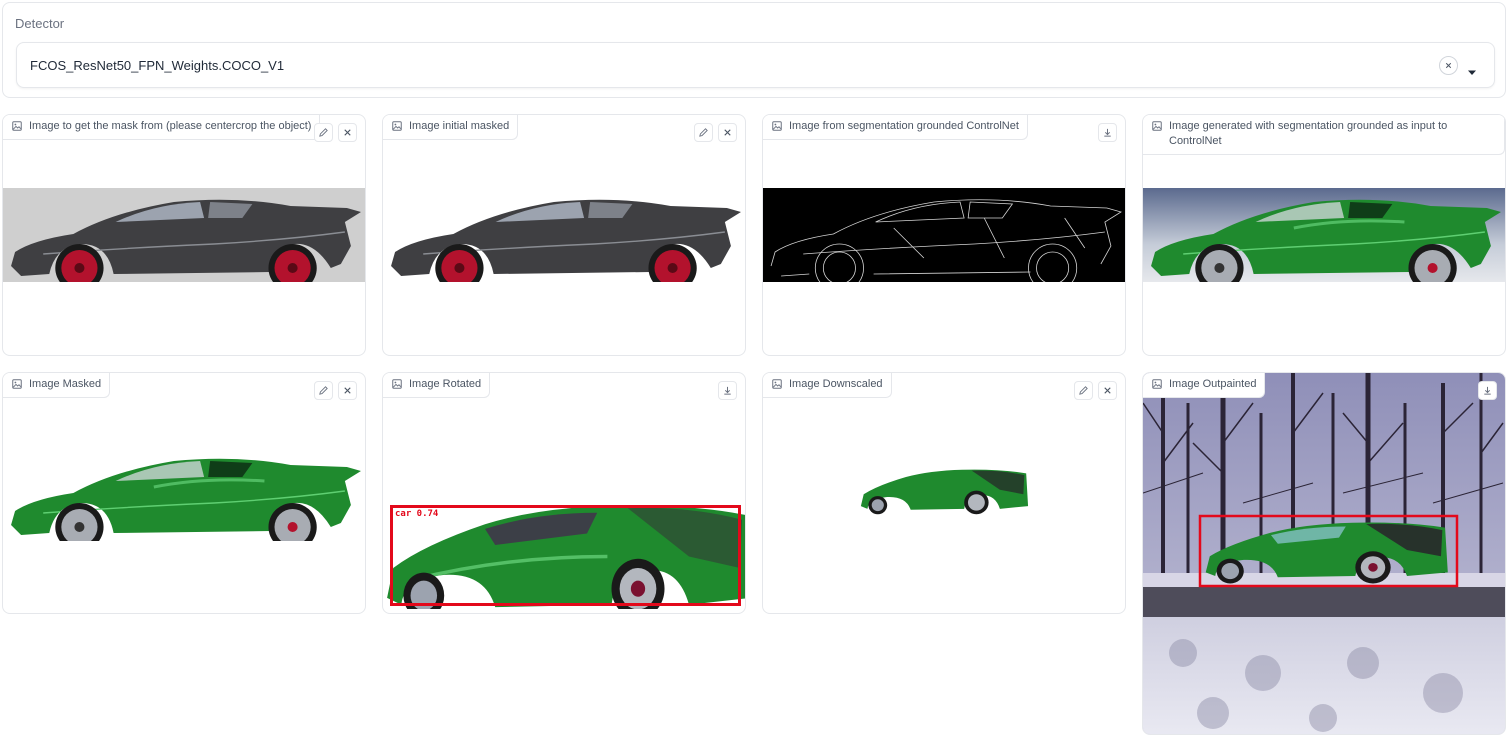 Image resolution: width=1509 pixels, height=737 pixels. I want to click on detector-label: Detector, so click(40, 23).